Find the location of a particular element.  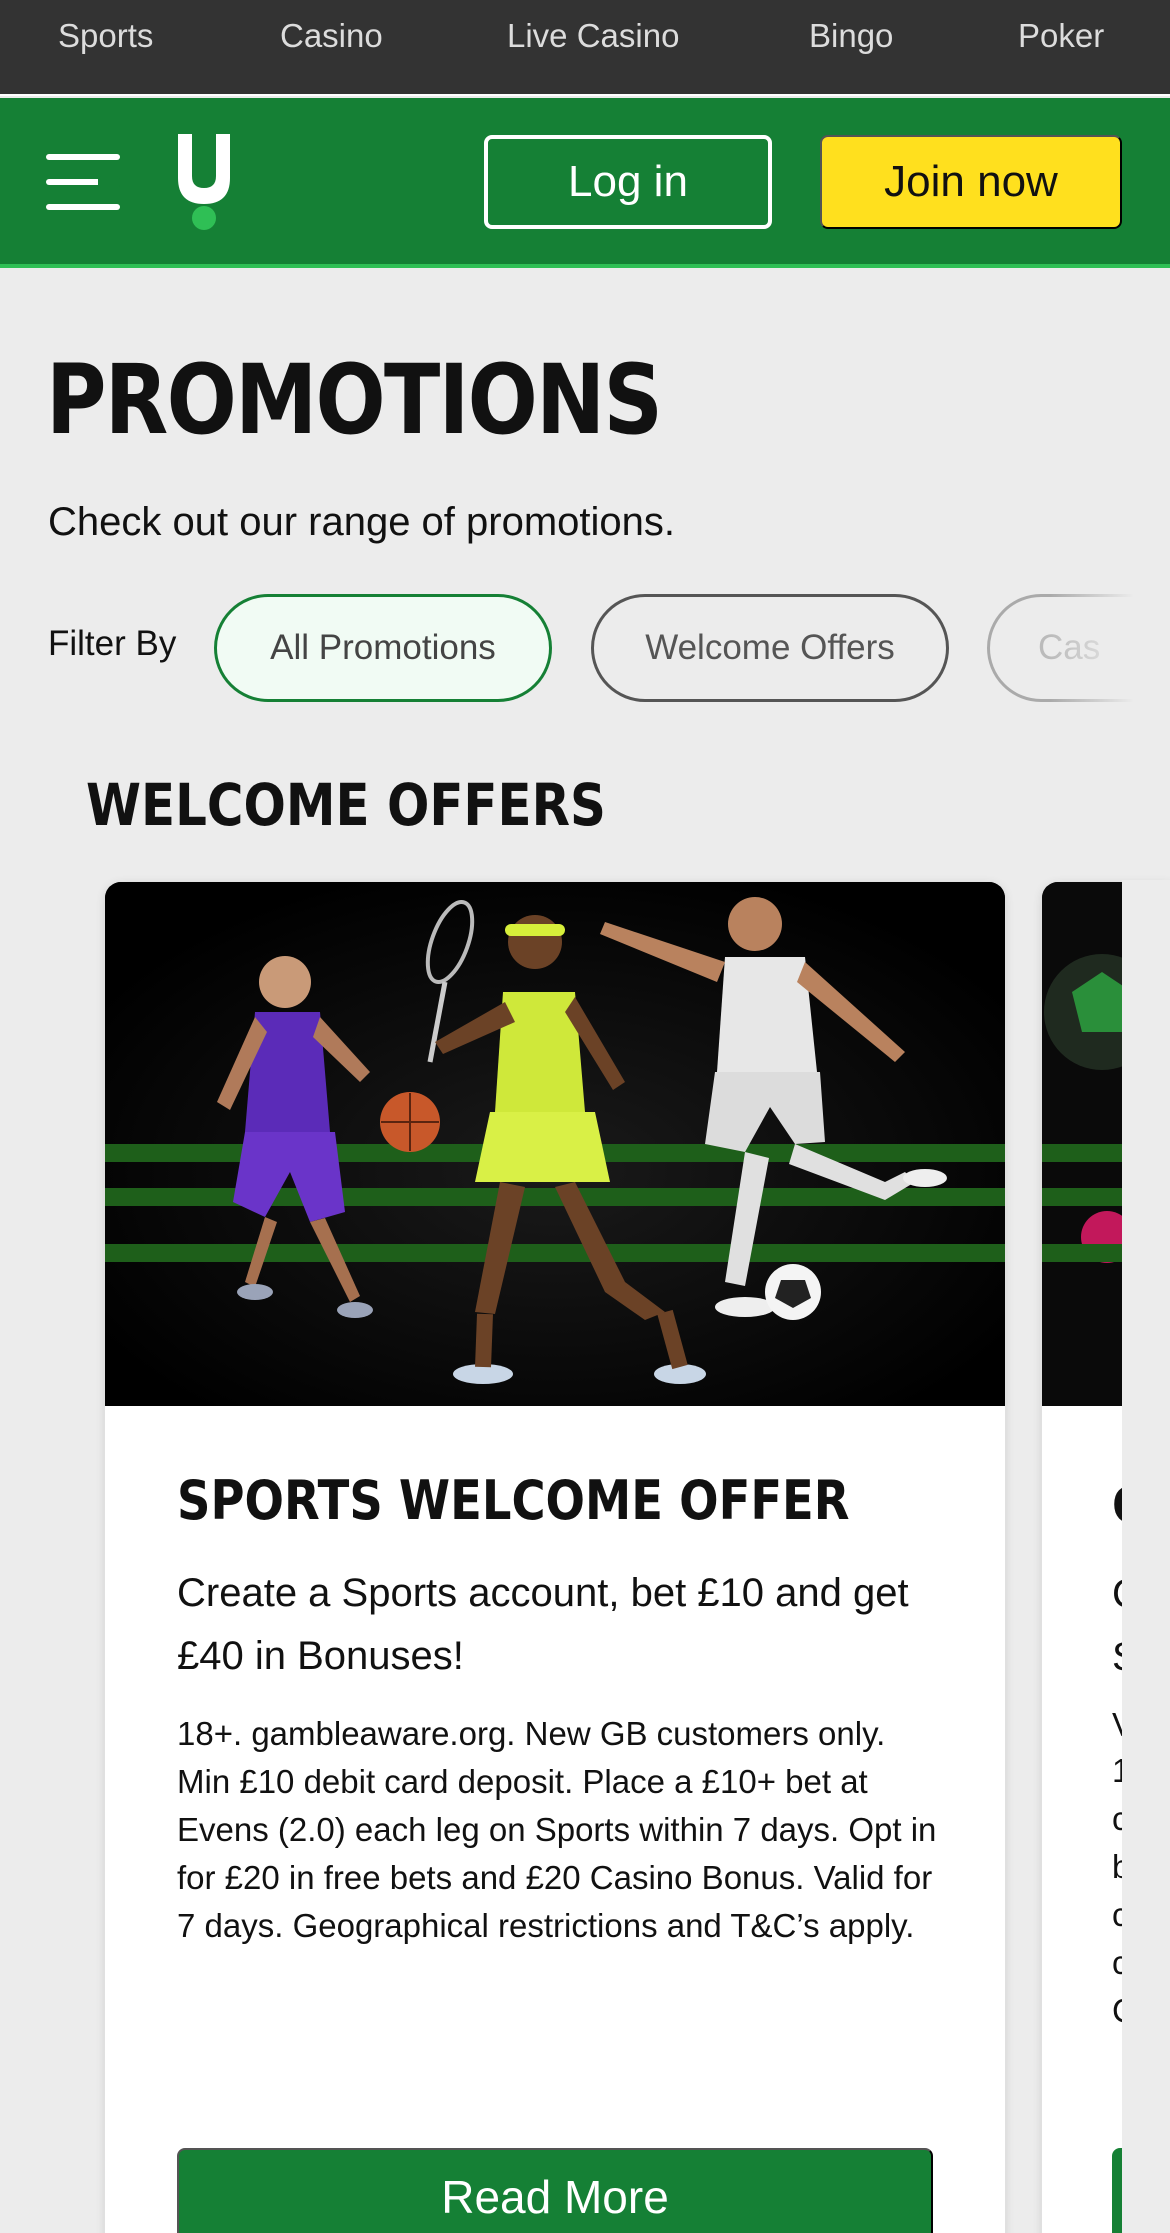

login-button: Log in is located at coordinates (628, 182).